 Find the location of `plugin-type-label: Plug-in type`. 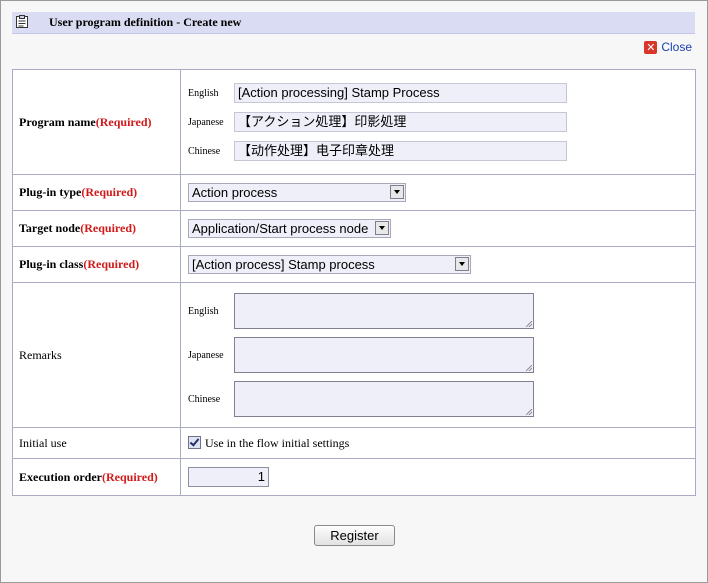

plugin-type-label: Plug-in type is located at coordinates (50, 192).